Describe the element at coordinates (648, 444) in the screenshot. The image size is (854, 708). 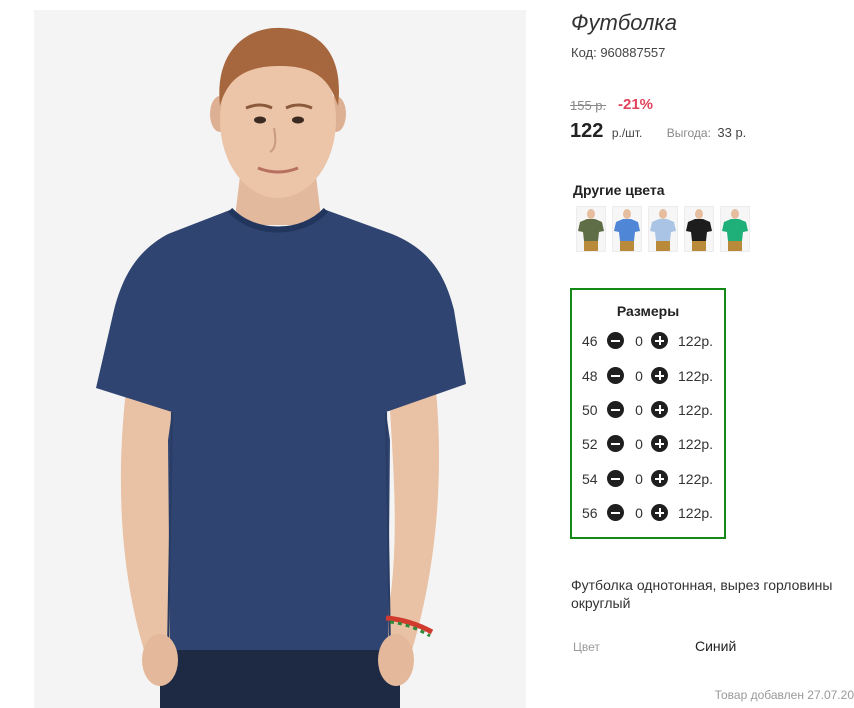
I see `size-row: 52 0 122р.` at that location.